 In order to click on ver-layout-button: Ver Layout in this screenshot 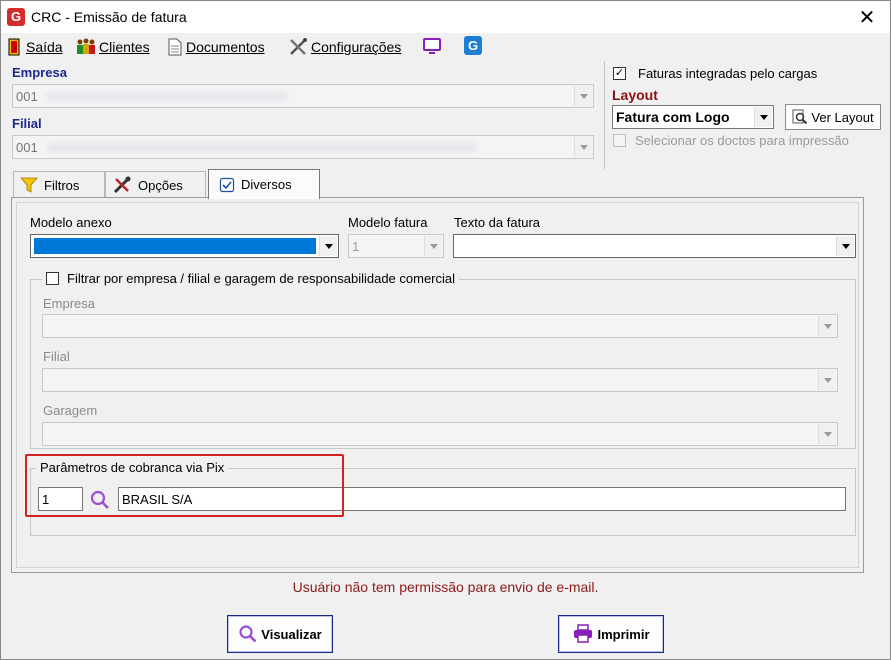, I will do `click(833, 117)`.